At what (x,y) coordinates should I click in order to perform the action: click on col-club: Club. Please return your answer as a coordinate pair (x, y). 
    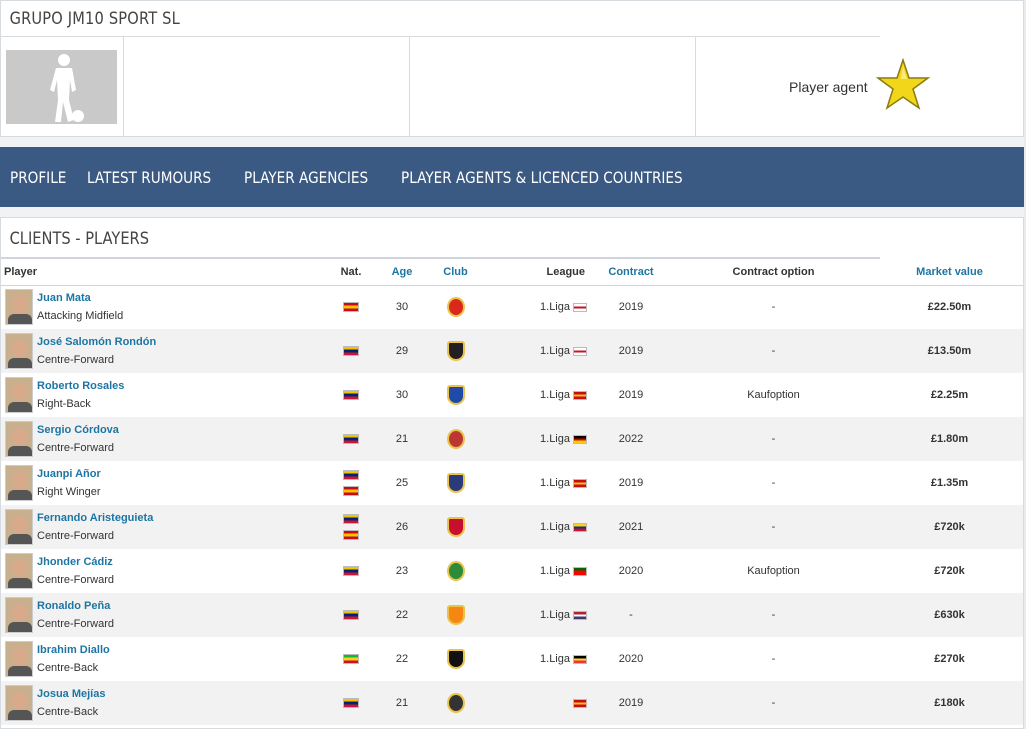
    Looking at the image, I should click on (455, 272).